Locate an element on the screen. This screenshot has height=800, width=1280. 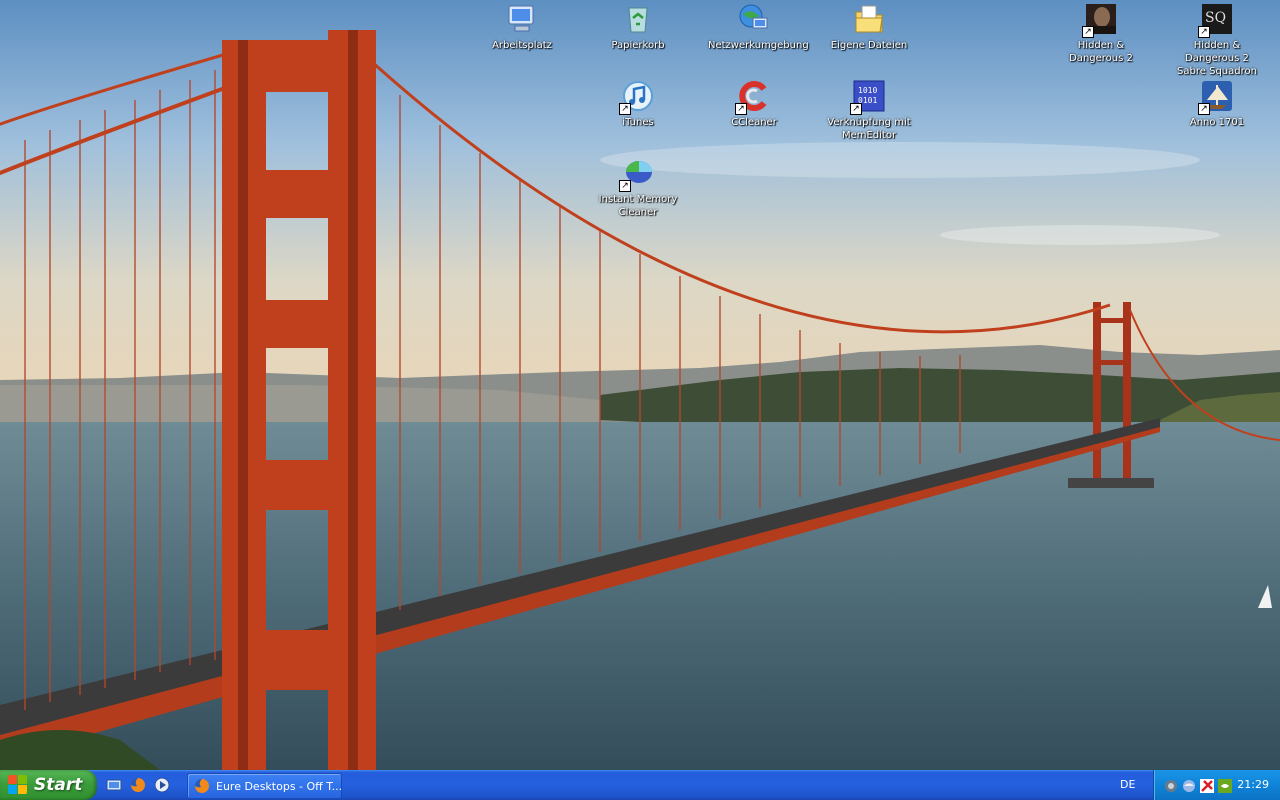
desktop-icon-sabre-squadron: SQ ↗ Hidden & Dangerous 2 Sabre Squadron is located at coordinates (1217, 40).